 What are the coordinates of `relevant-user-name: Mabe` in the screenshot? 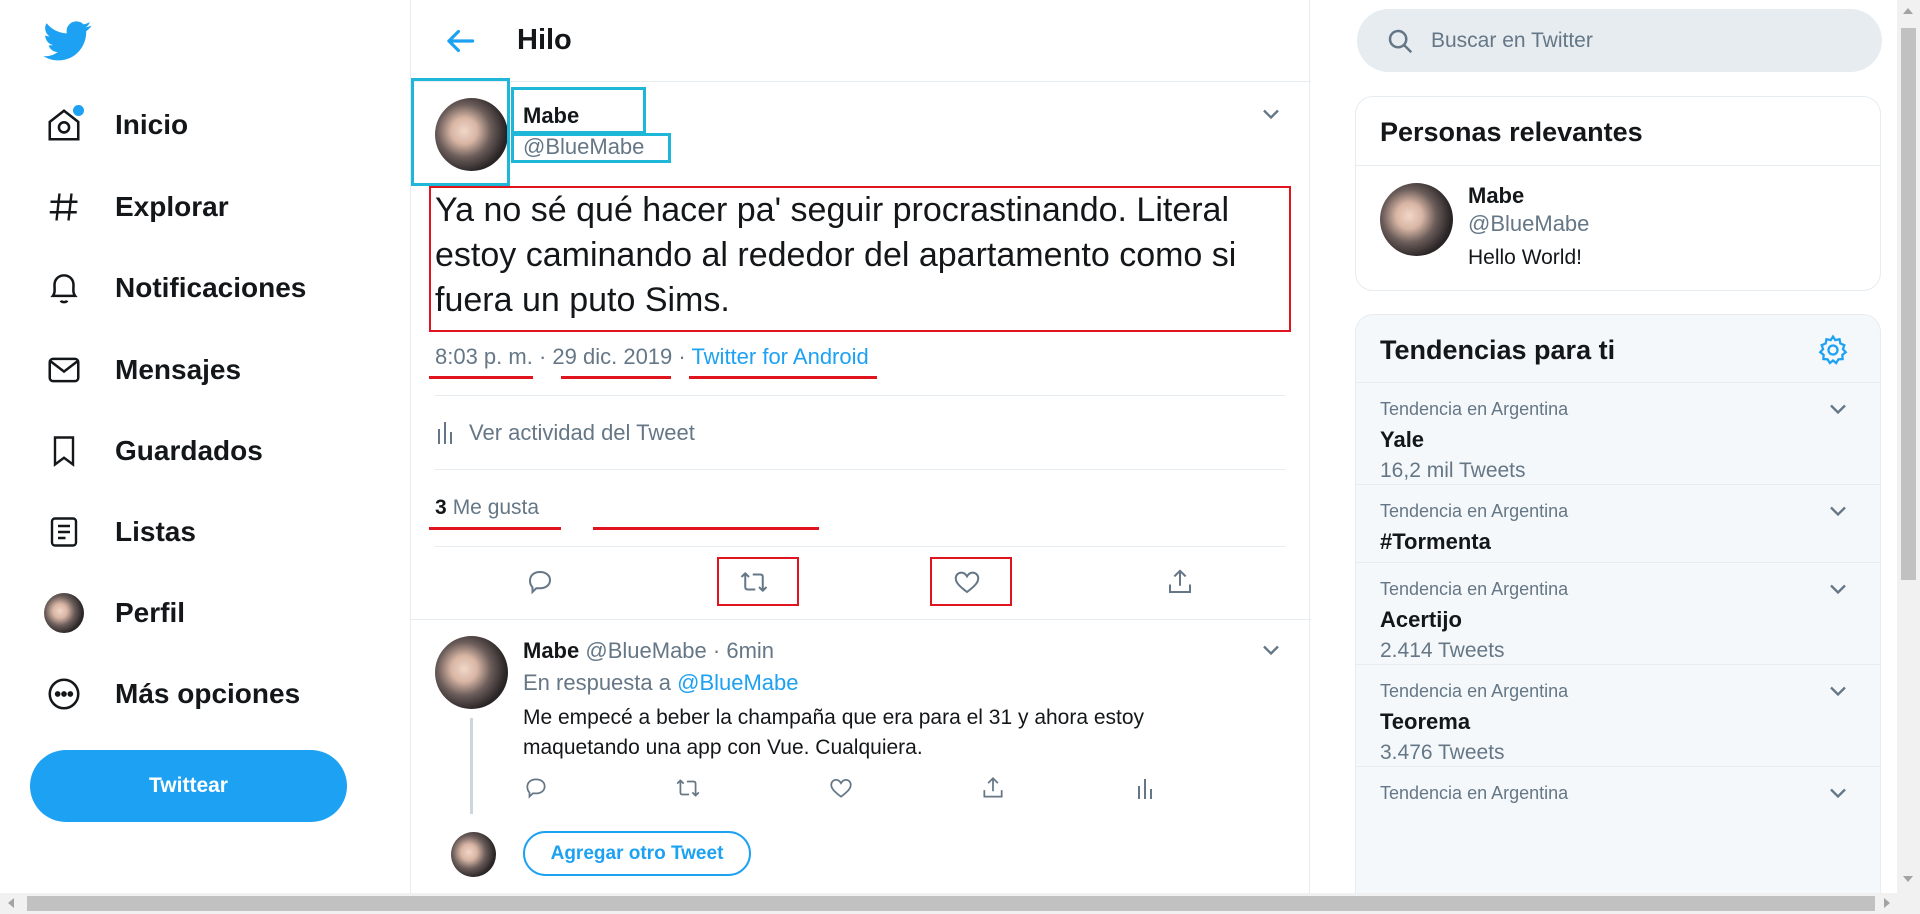 It's located at (1496, 196).